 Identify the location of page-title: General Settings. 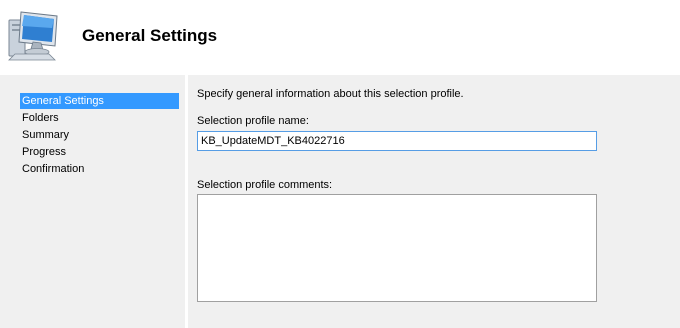
(150, 35).